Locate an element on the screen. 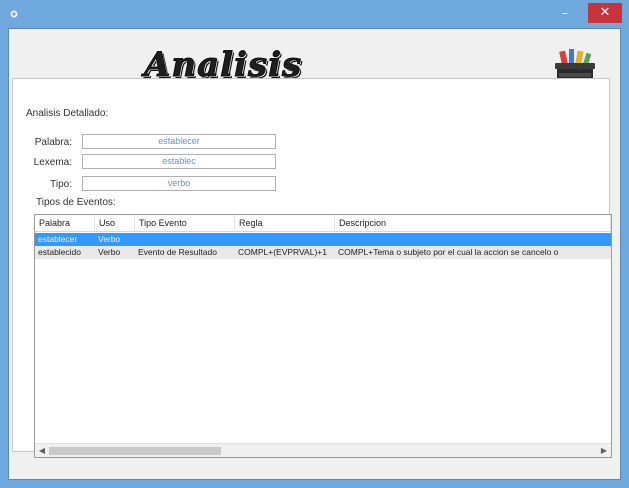 The height and width of the screenshot is (488, 629). scroll-right-icon: ▶ is located at coordinates (604, 451).